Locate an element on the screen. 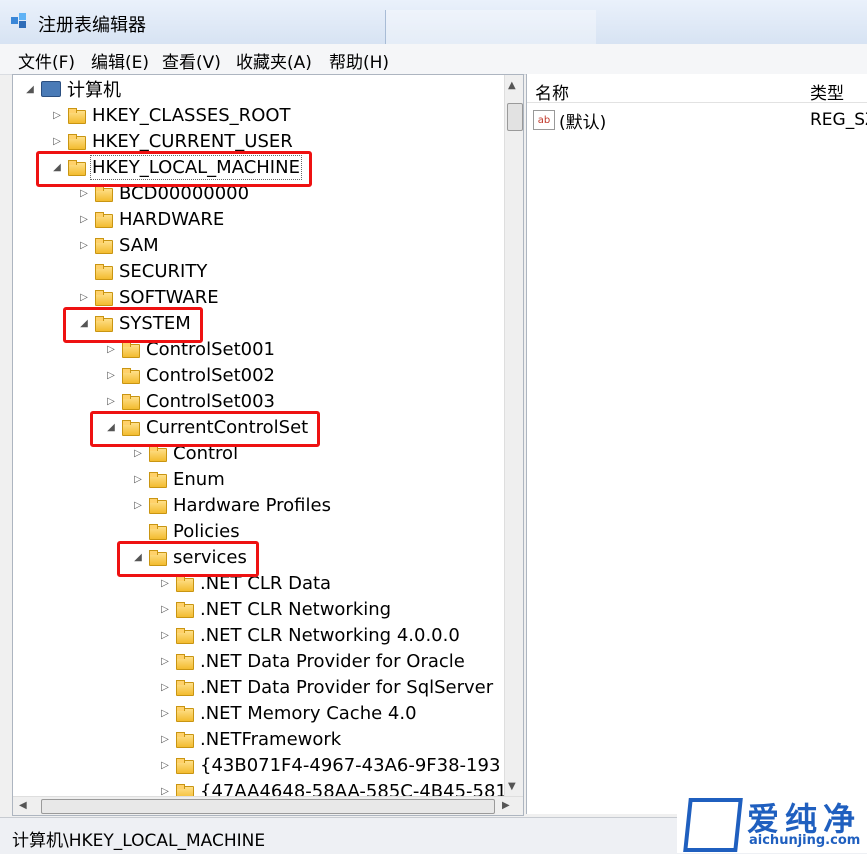 The width and height of the screenshot is (867, 854). collapse-arrow-icon: ◢ is located at coordinates (30, 89).